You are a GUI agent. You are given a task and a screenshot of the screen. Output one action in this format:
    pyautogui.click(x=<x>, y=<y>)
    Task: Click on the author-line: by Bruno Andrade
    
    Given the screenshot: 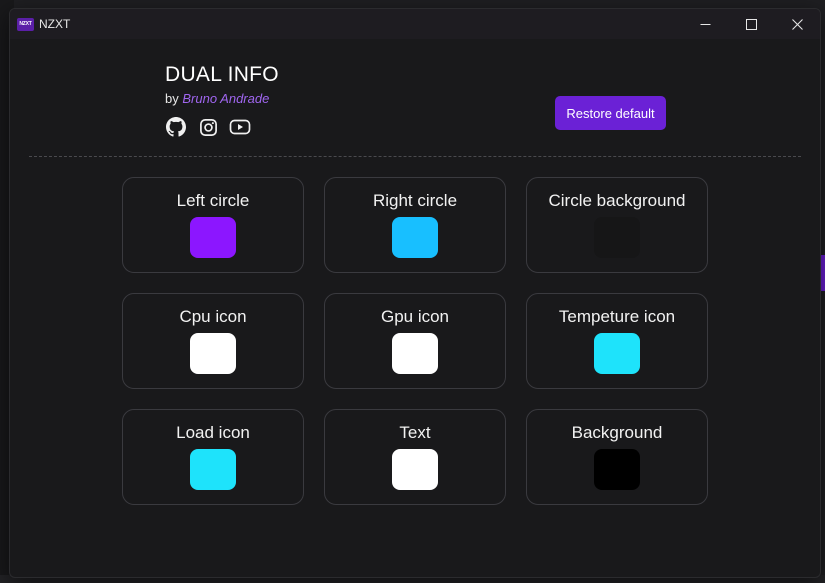 What is the action you would take?
    pyautogui.click(x=222, y=98)
    